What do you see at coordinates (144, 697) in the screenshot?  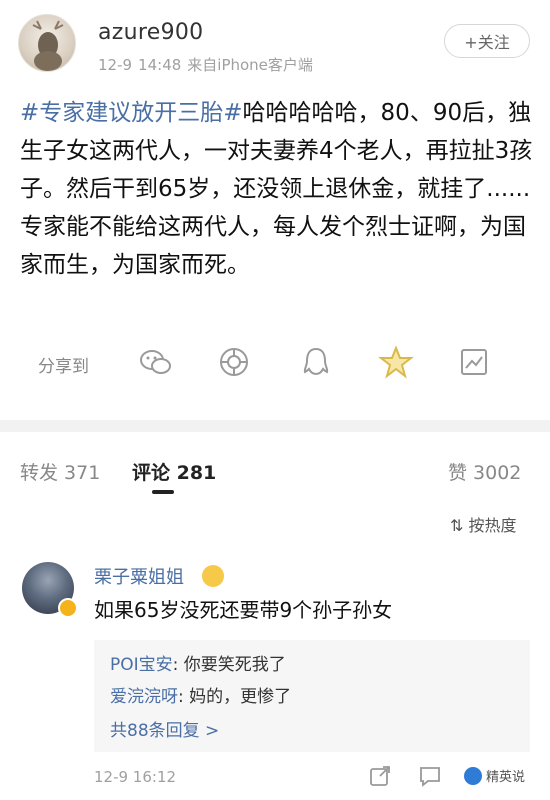 I see `reply-author: 爱浣浣呀` at bounding box center [144, 697].